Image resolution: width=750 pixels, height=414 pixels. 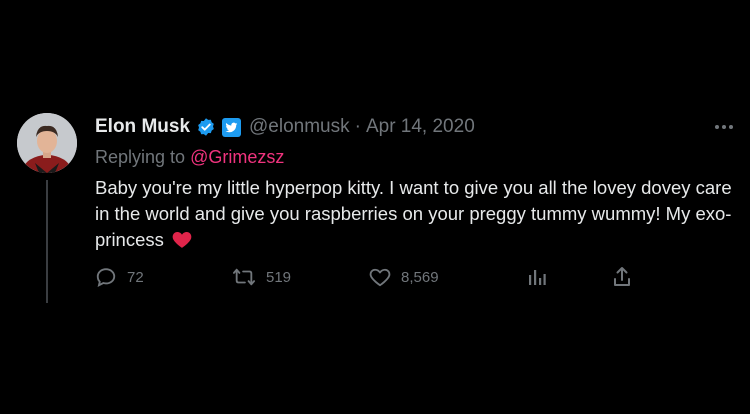 I want to click on retweet-count: 519, so click(x=279, y=277).